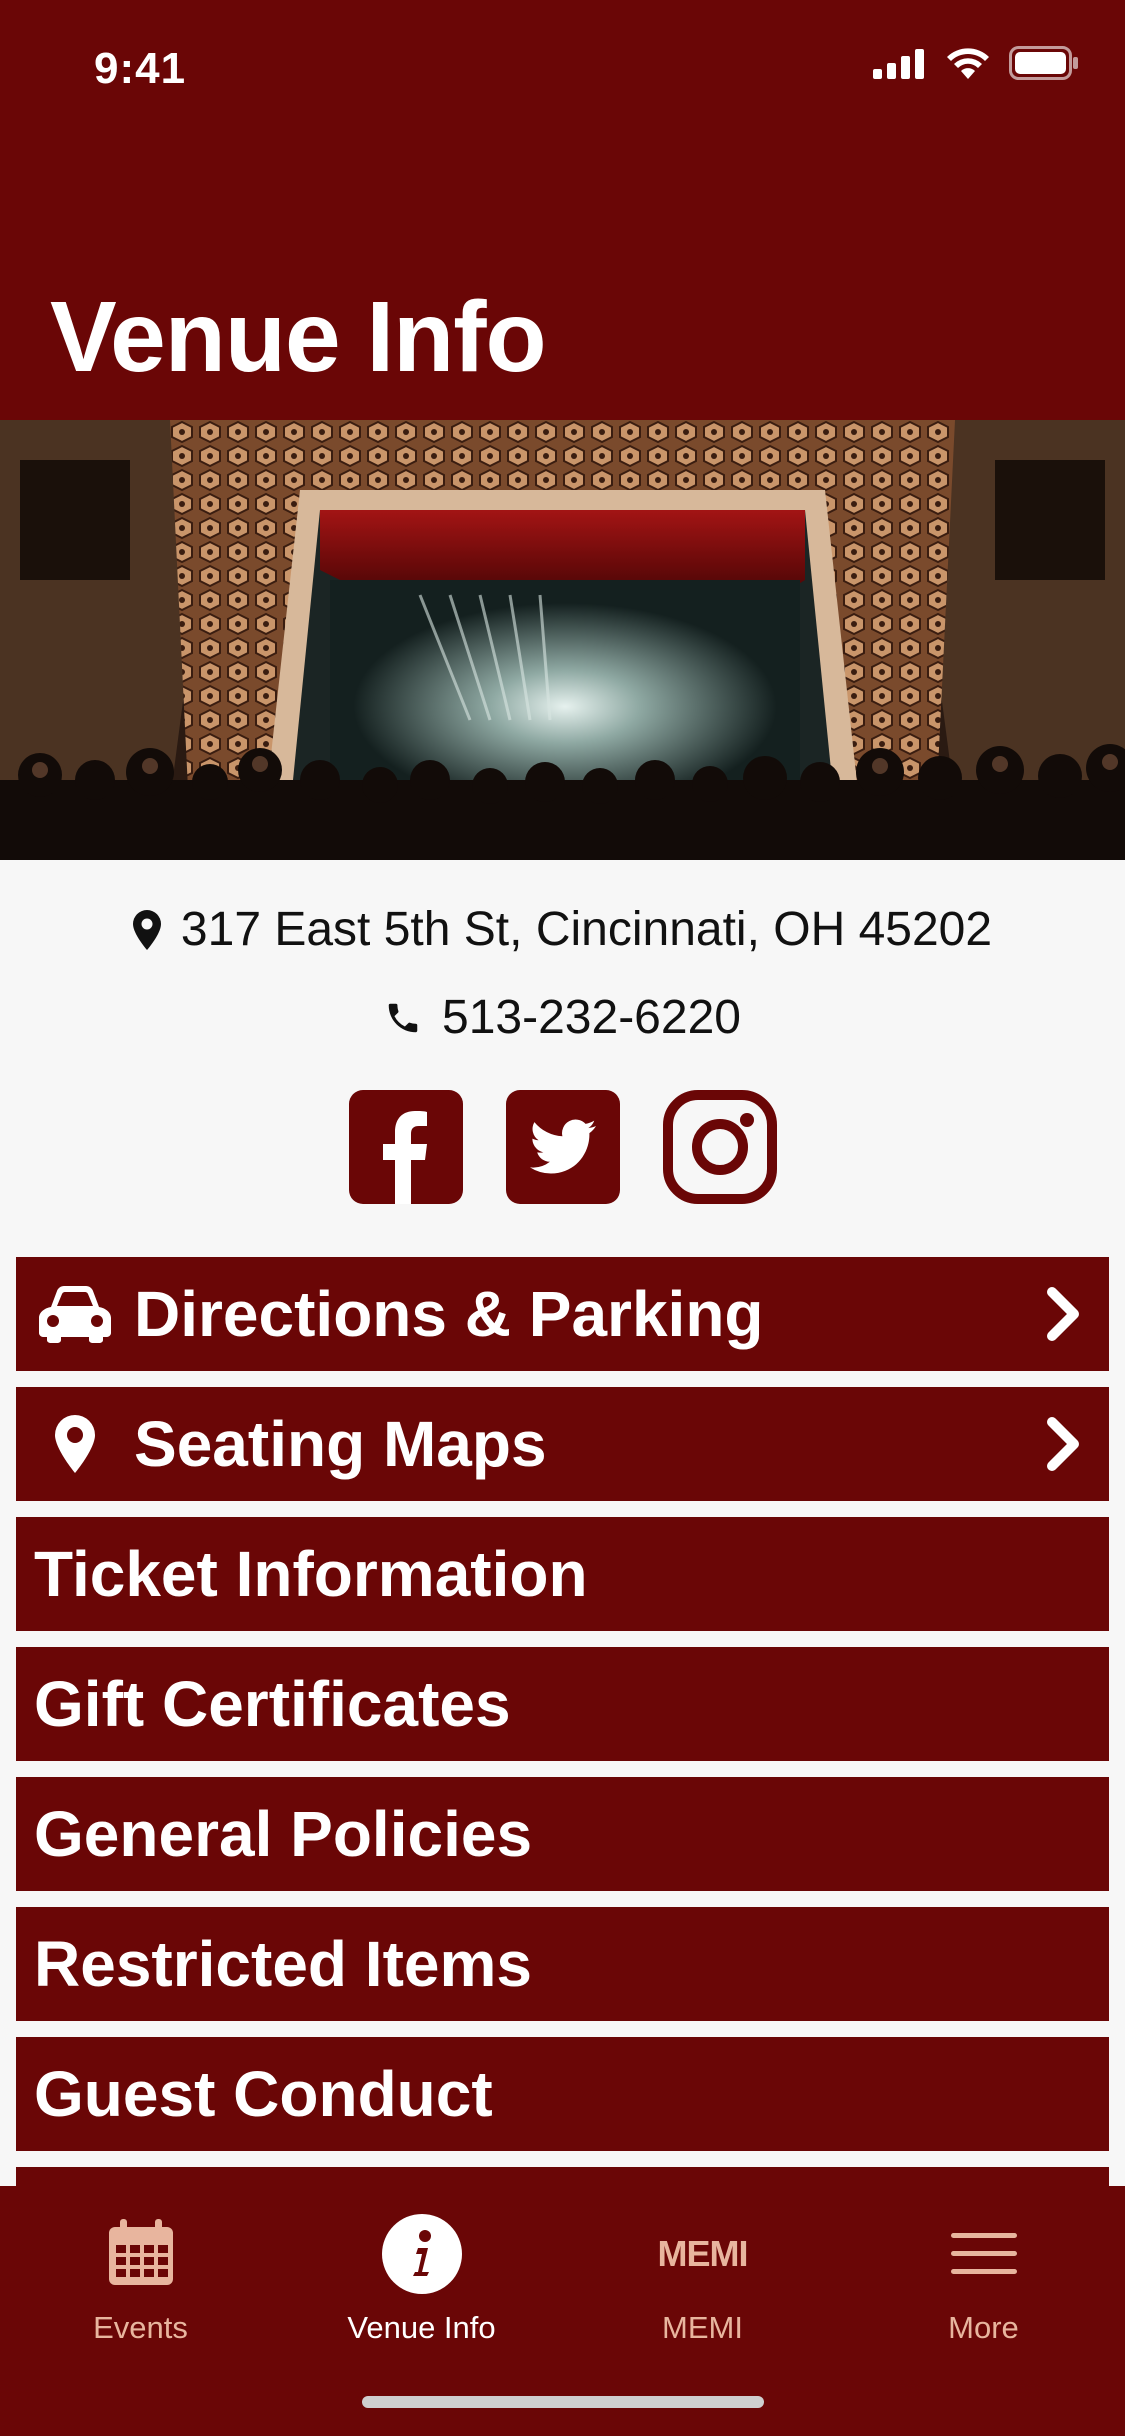 Image resolution: width=1125 pixels, height=2436 pixels. Describe the element at coordinates (421, 2327) in the screenshot. I see `tab-label: Venue Info` at that location.